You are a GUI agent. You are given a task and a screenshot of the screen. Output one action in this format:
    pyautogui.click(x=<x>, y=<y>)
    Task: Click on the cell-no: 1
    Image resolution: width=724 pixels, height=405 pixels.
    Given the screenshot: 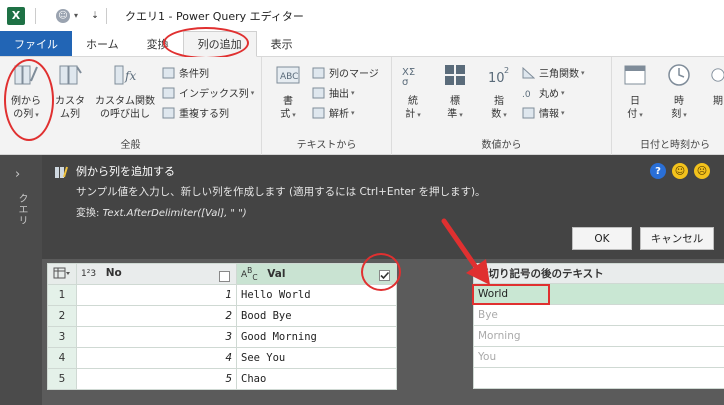 What is the action you would take?
    pyautogui.click(x=156, y=295)
    